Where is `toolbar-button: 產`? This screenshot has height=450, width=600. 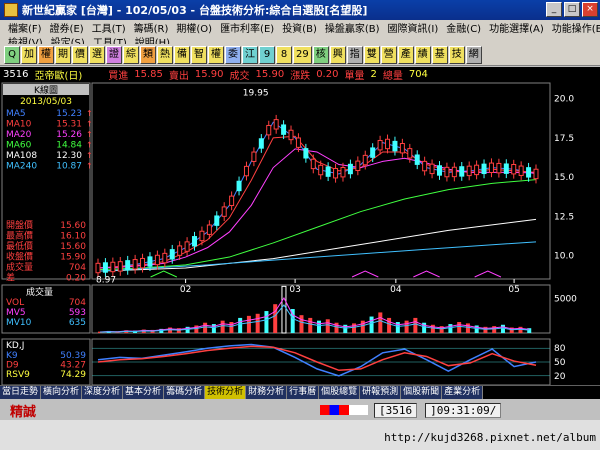
toolbar-button: 產 is located at coordinates (405, 54).